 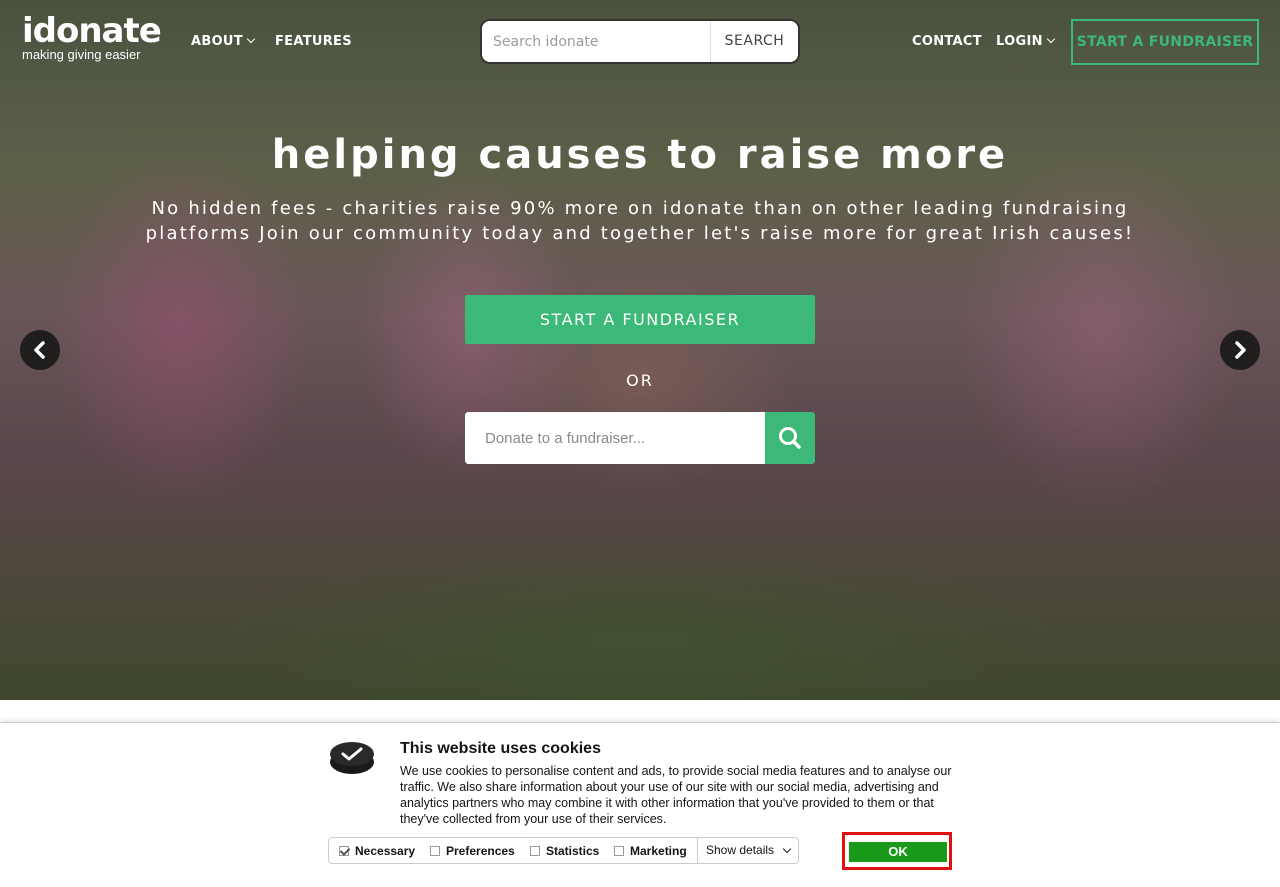 I want to click on nav-login: LOGIN, so click(x=1026, y=41).